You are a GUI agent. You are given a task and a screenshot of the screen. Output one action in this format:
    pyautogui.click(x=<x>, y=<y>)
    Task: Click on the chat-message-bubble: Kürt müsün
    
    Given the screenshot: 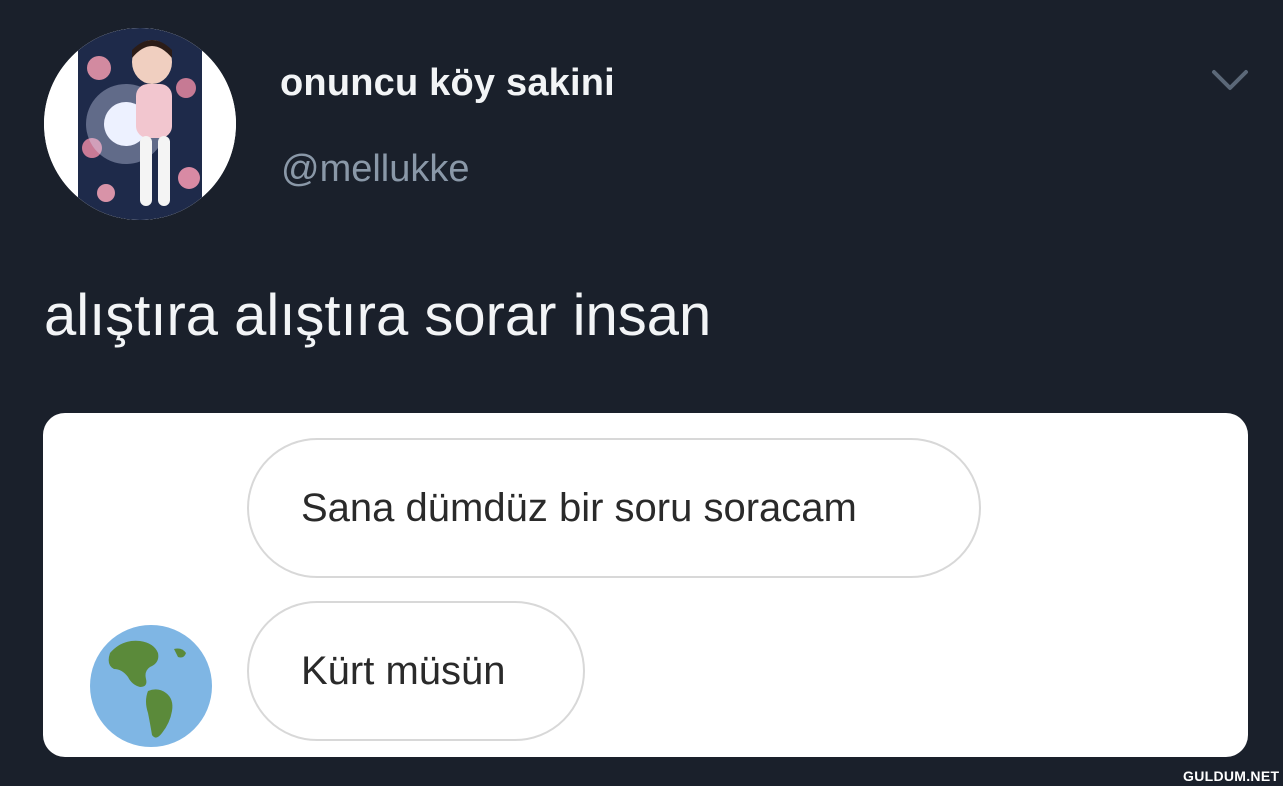 What is the action you would take?
    pyautogui.click(x=416, y=671)
    